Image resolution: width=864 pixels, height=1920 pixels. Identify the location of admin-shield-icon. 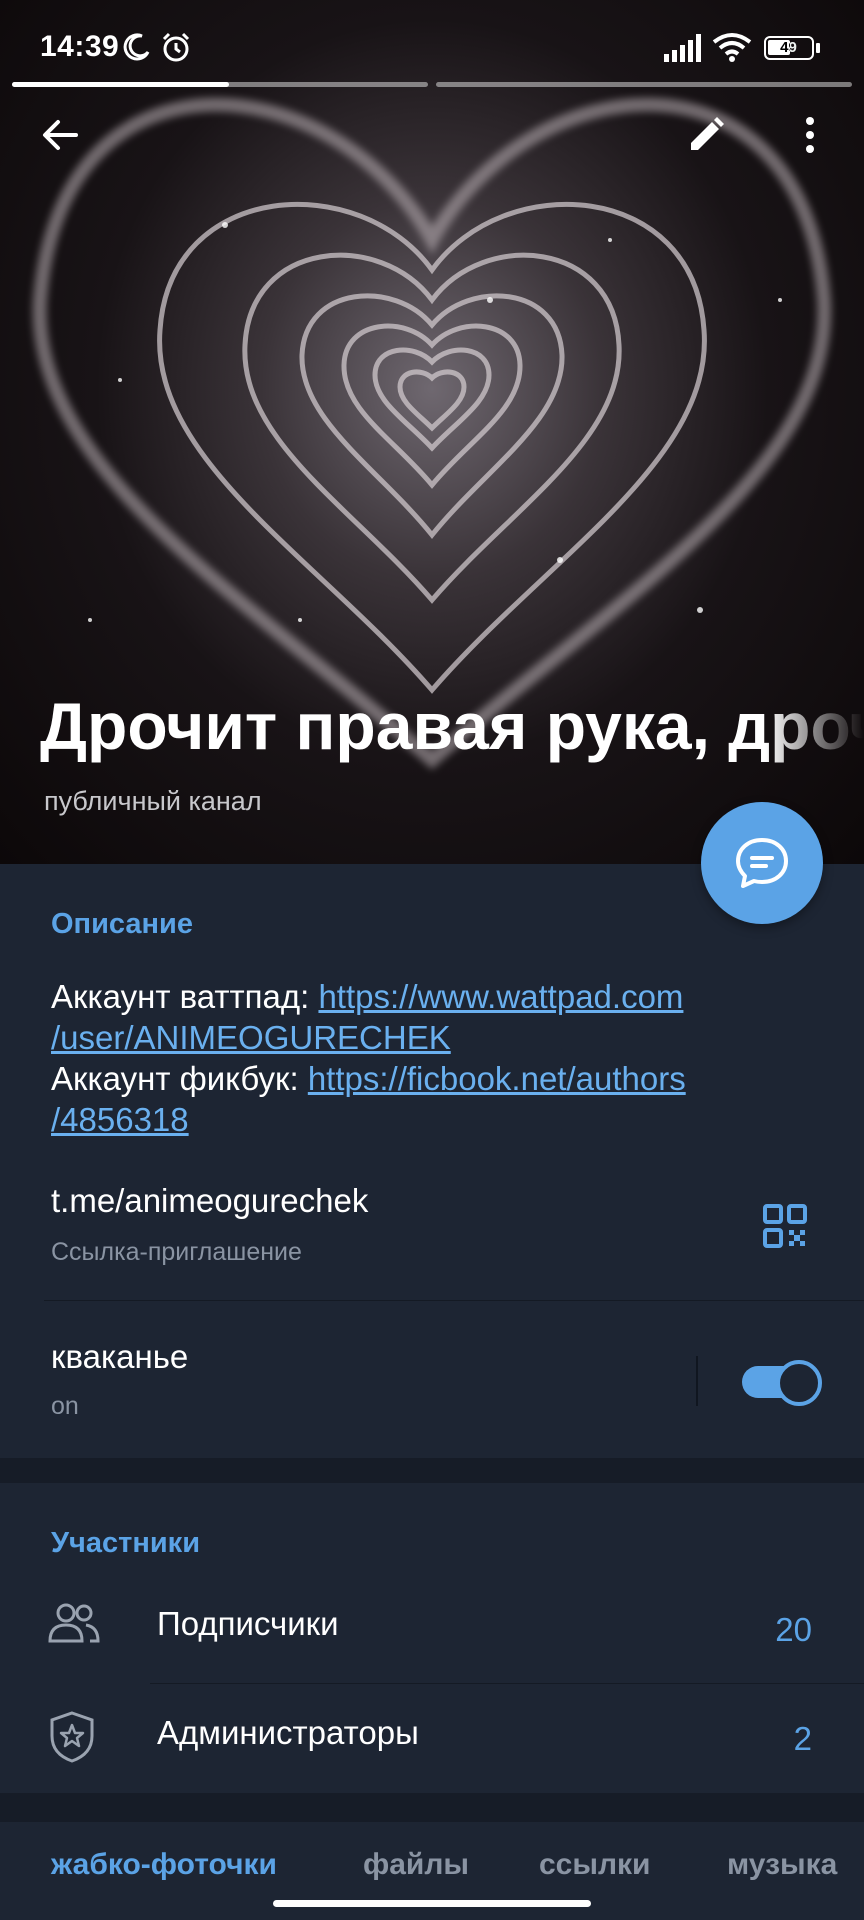
(72, 1737).